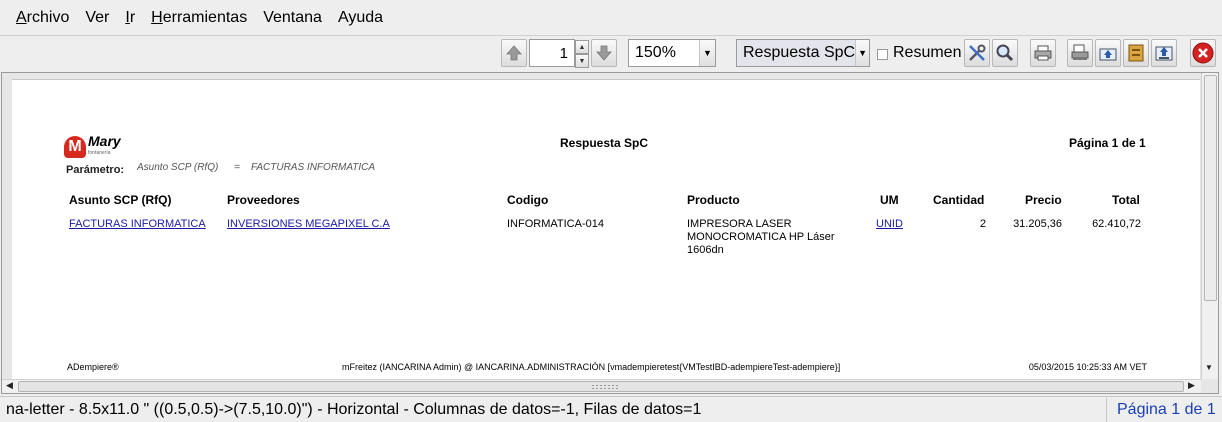 The image size is (1222, 422). Describe the element at coordinates (137, 224) in the screenshot. I see `row-subject-link: FACTURAS INFORMATICA` at that location.